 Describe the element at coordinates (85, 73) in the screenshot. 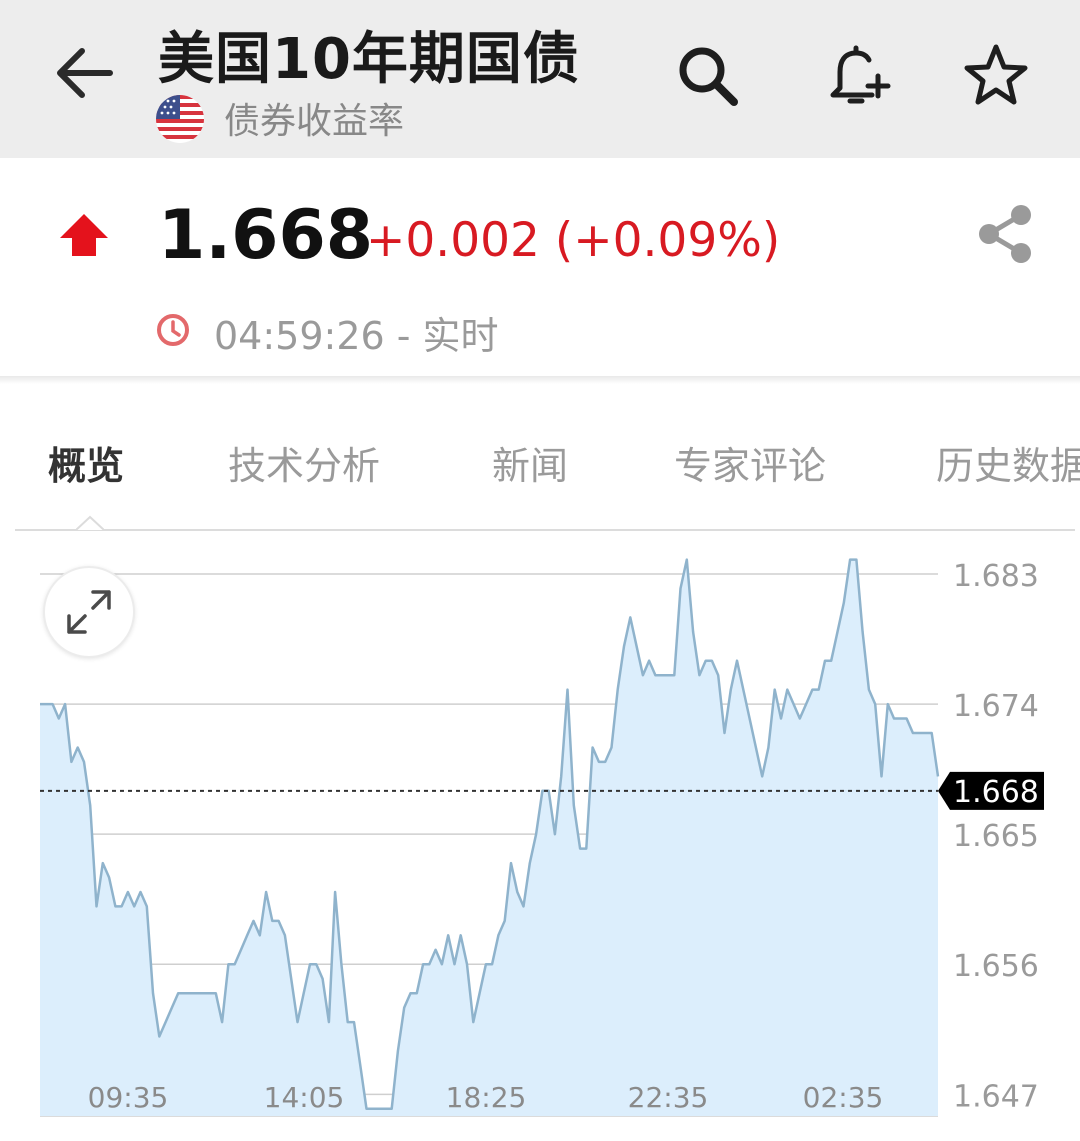

I see `back-arrow-icon` at that location.